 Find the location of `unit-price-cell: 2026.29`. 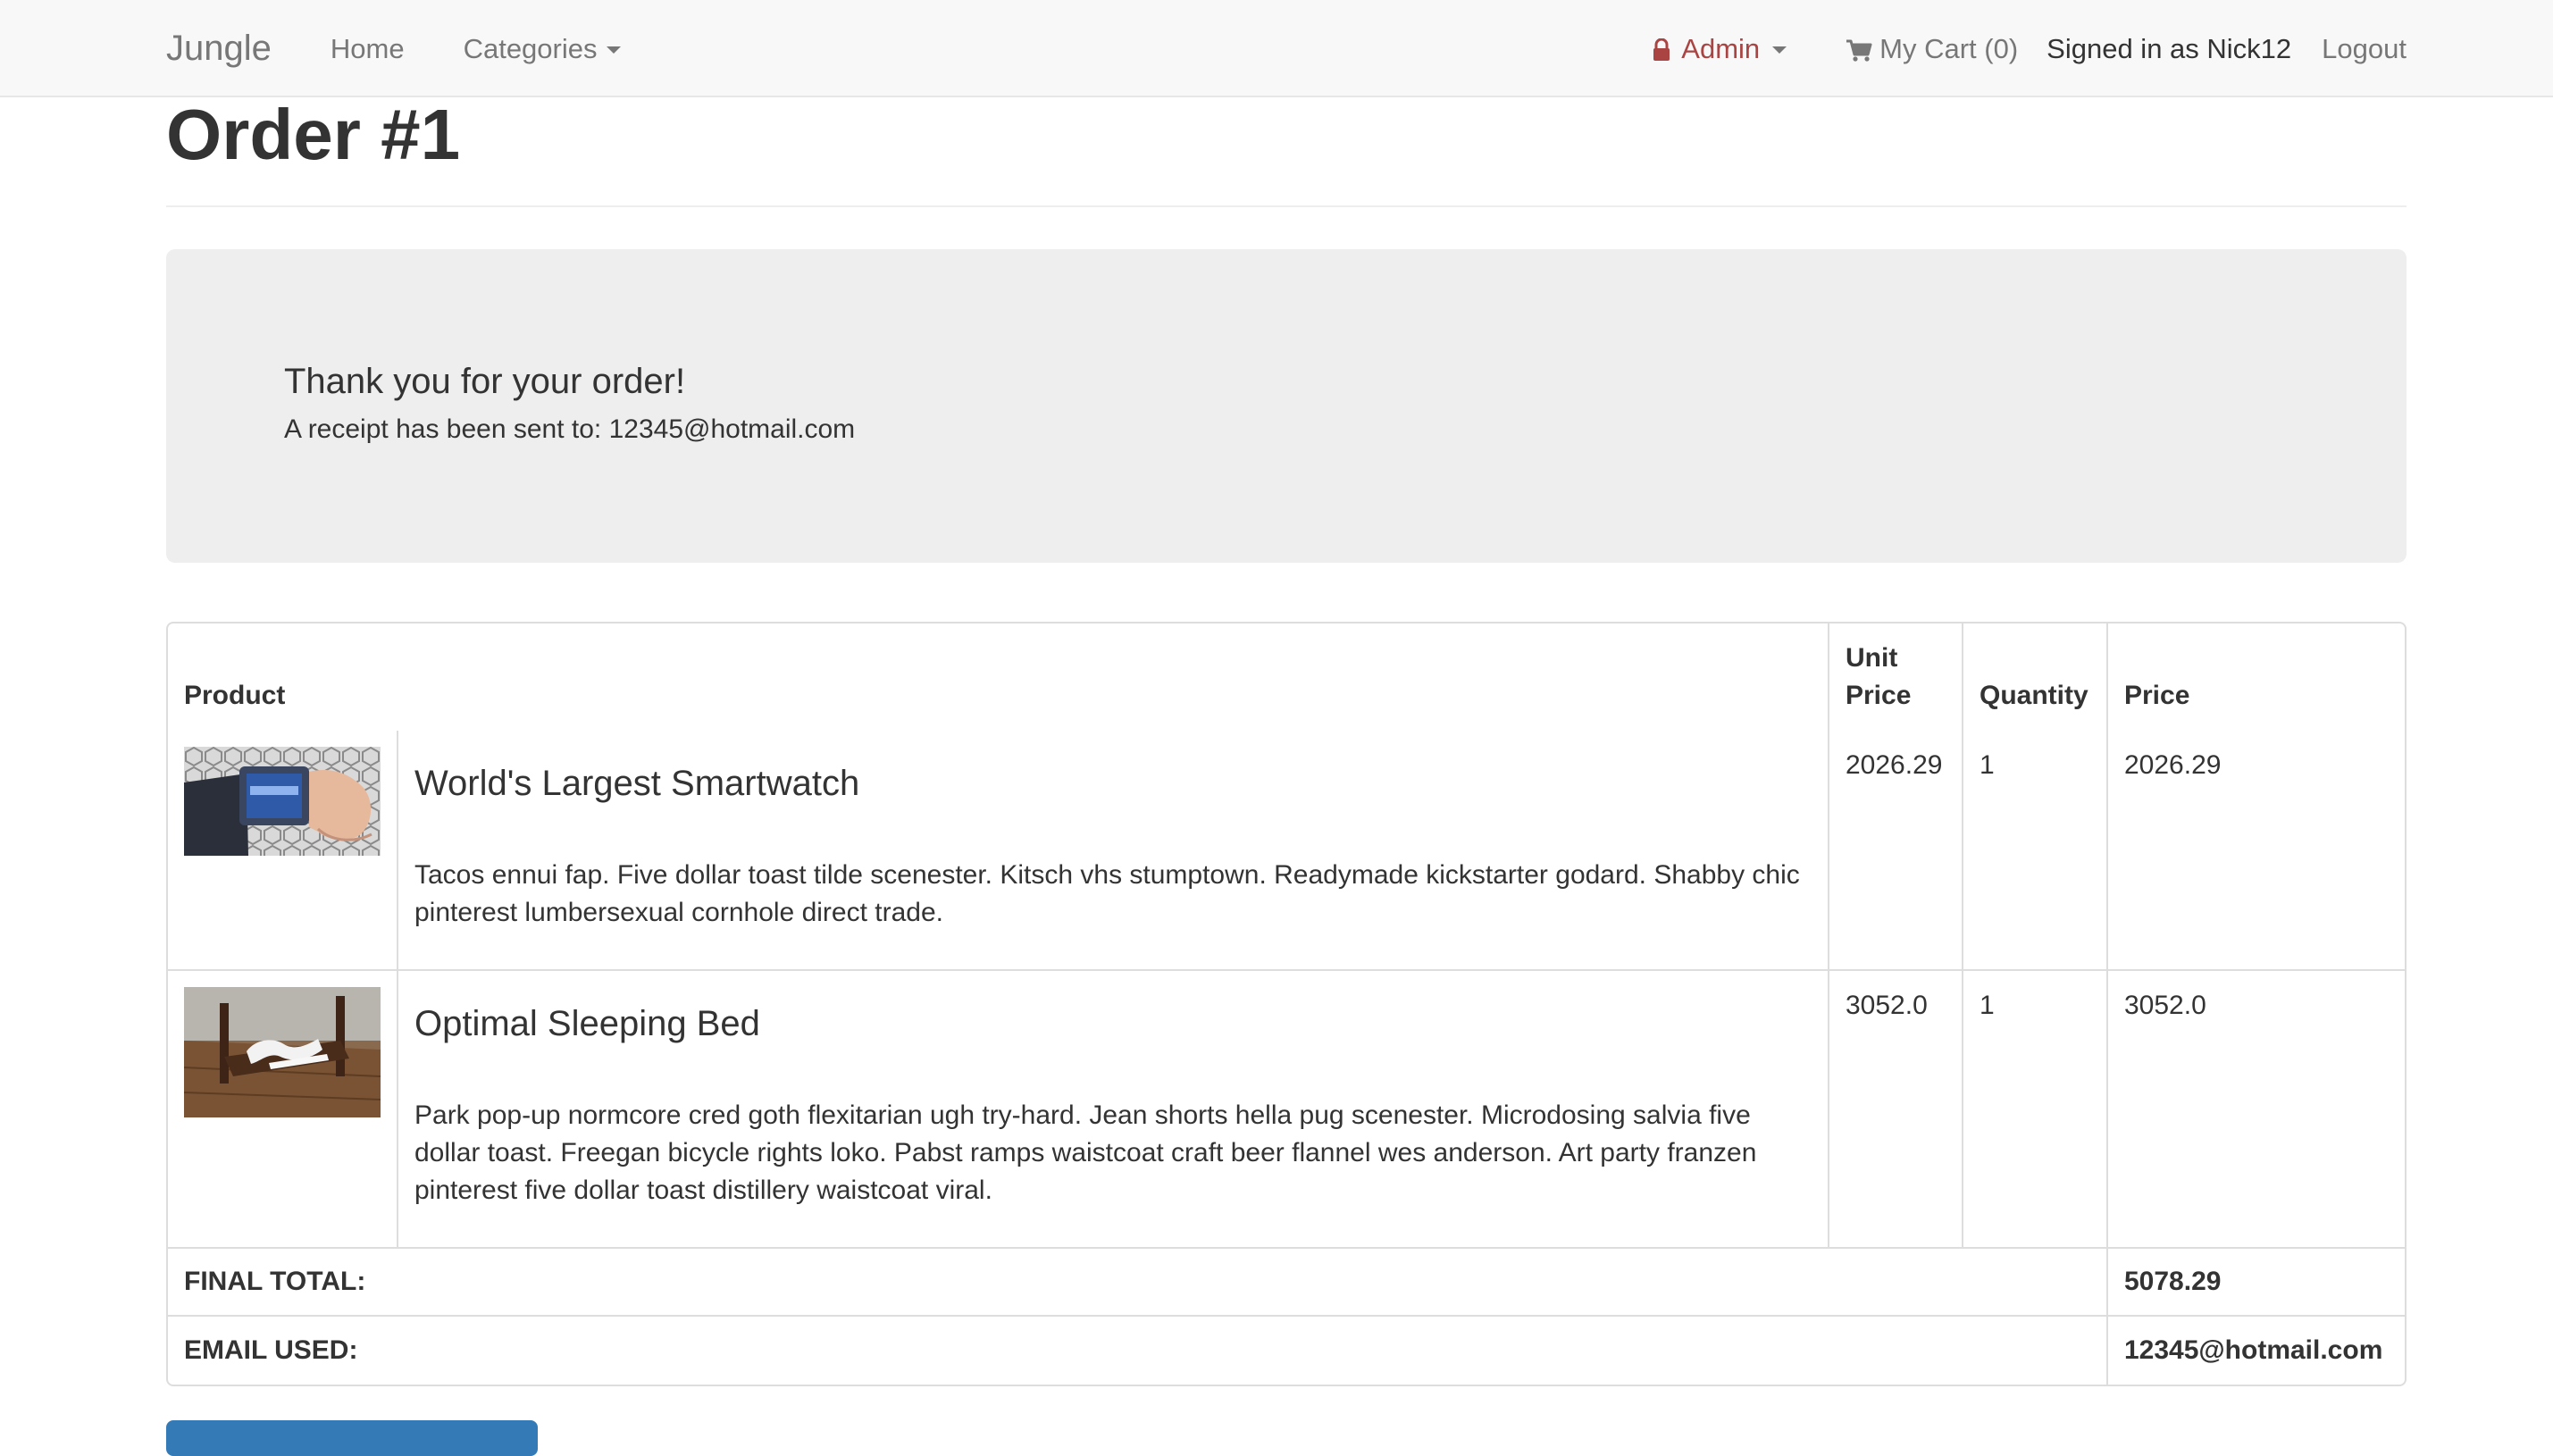

unit-price-cell: 2026.29 is located at coordinates (1896, 851).